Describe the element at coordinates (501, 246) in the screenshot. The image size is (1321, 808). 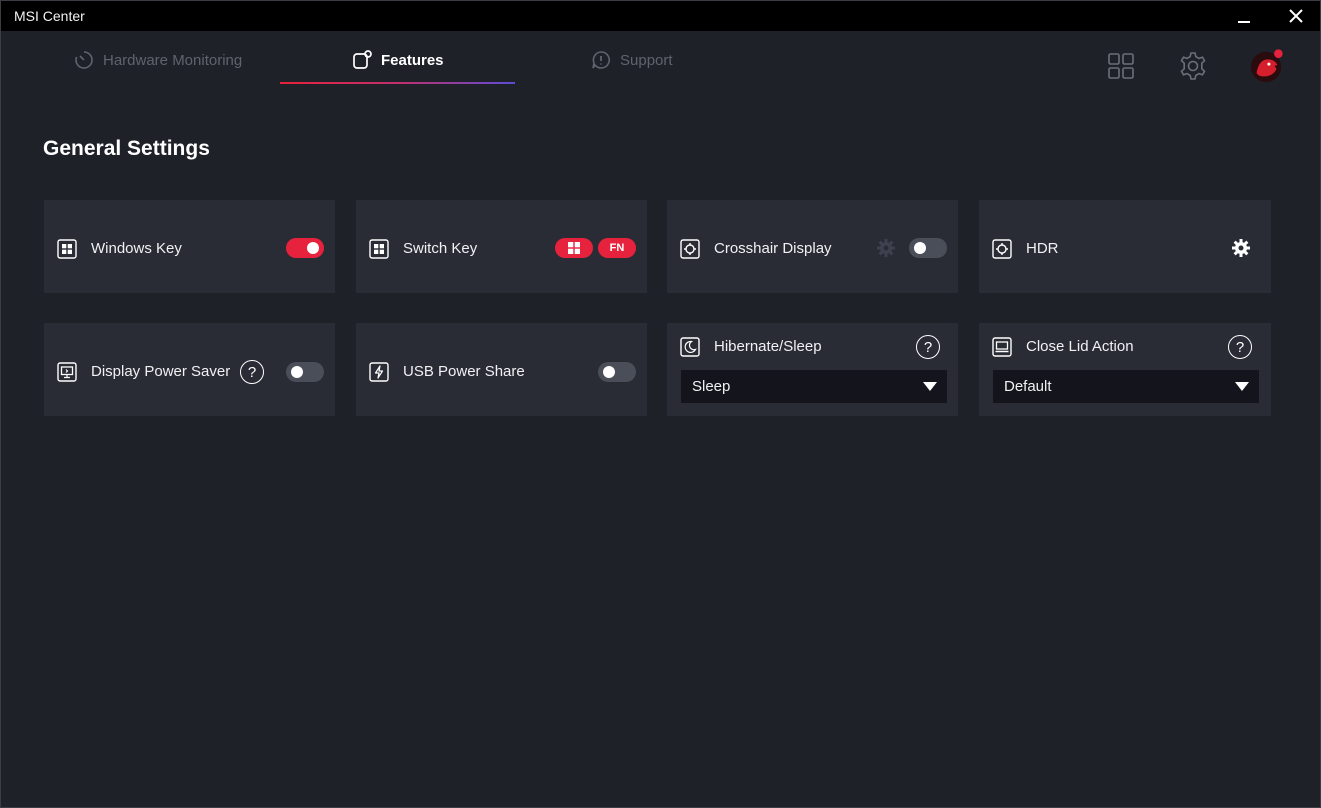
I see `switch-key-card: Switch Key FN` at that location.